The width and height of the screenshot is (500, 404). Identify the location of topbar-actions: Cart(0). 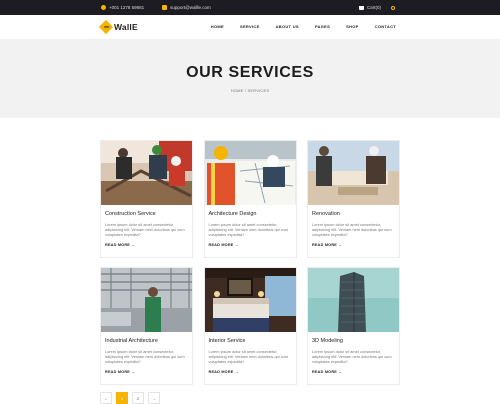
(376, 7).